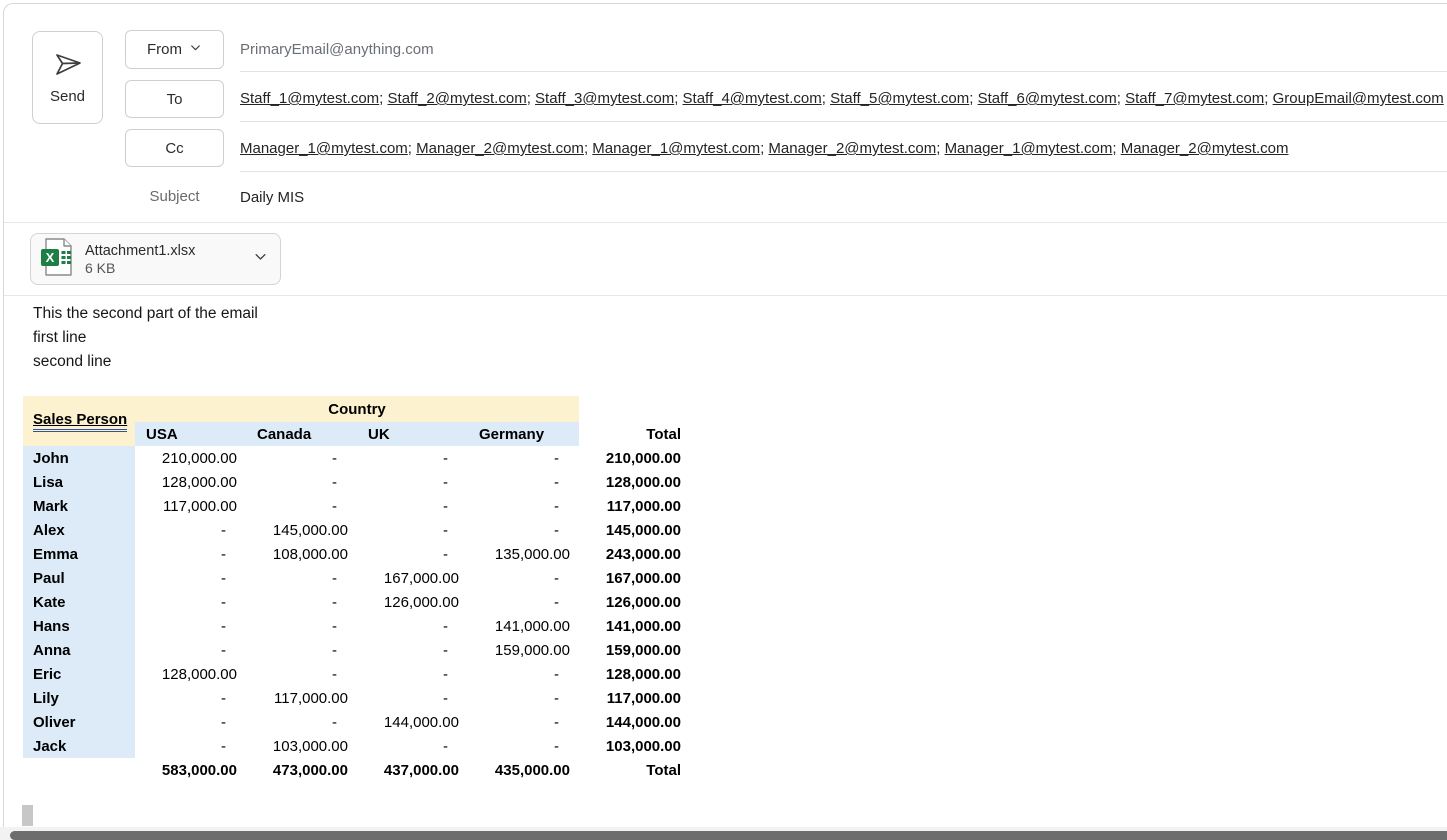 The width and height of the screenshot is (1447, 840). What do you see at coordinates (310, 554) in the screenshot?
I see `sales-value-cell: 108,000.00` at bounding box center [310, 554].